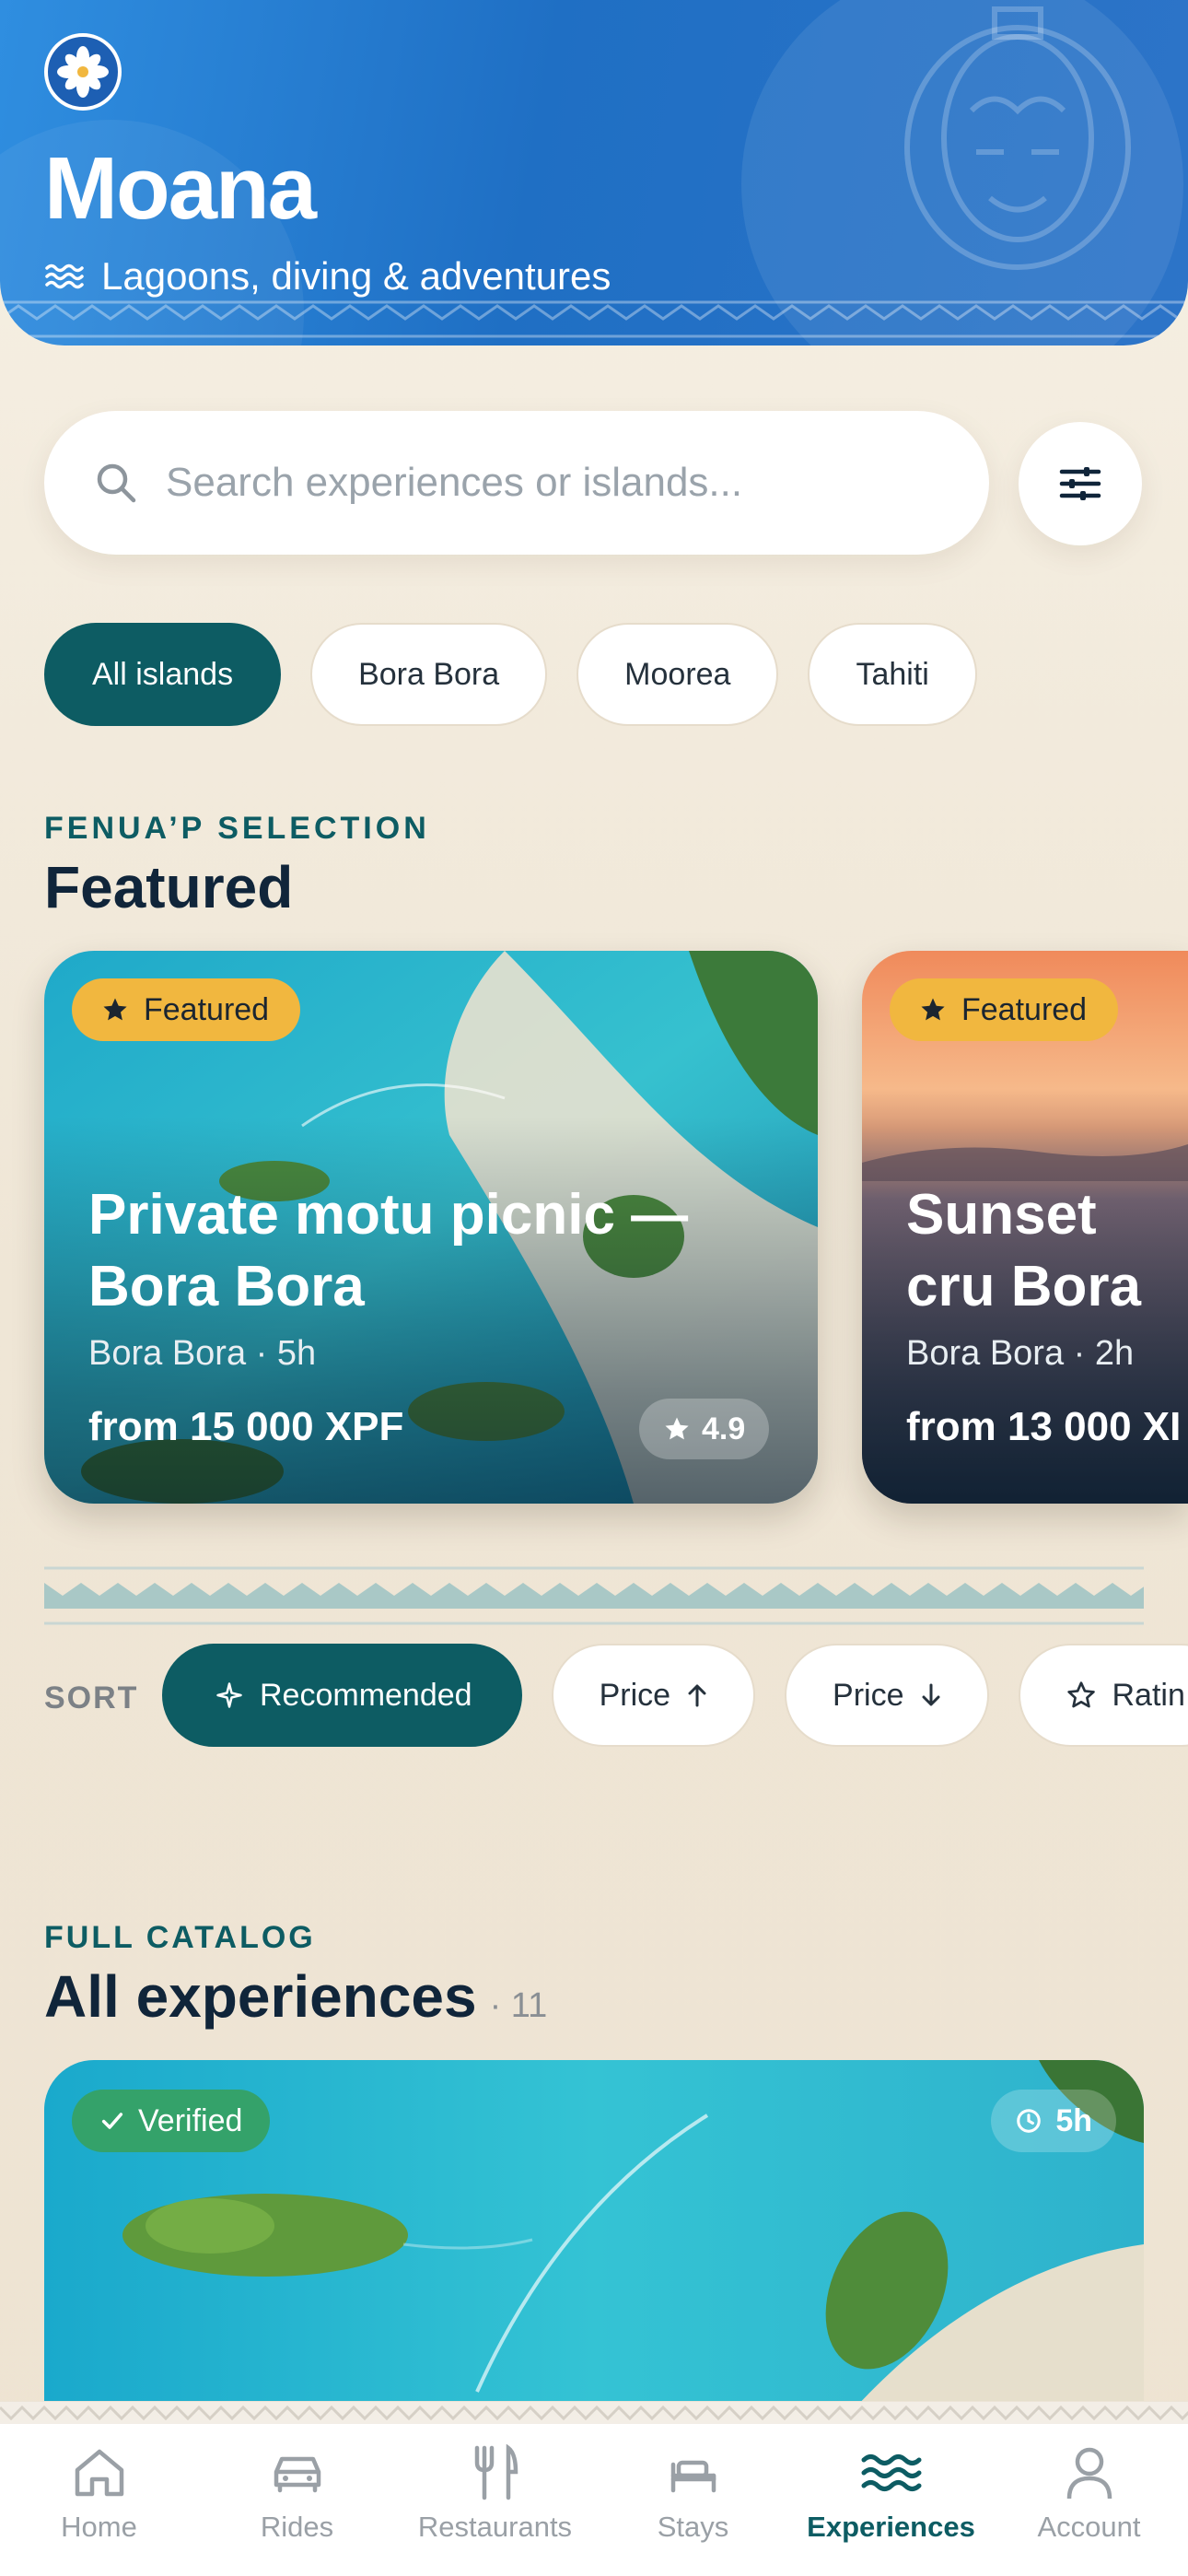  What do you see at coordinates (635, 1695) in the screenshot?
I see `sort-price-asc-label: Price` at bounding box center [635, 1695].